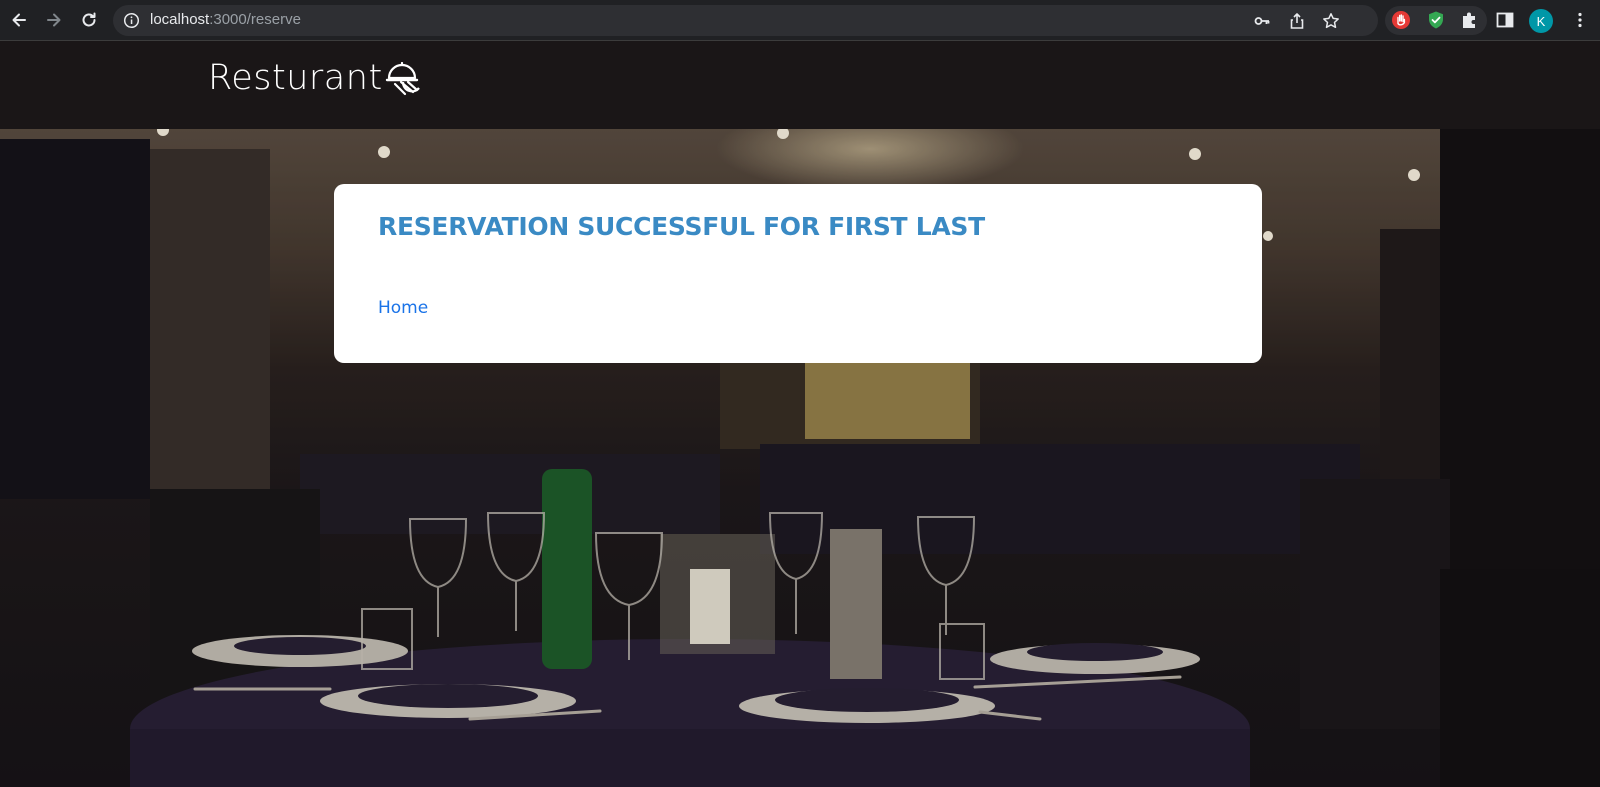 This screenshot has width=1600, height=787. Describe the element at coordinates (800, 85) in the screenshot. I see `site-header: Resturant` at that location.